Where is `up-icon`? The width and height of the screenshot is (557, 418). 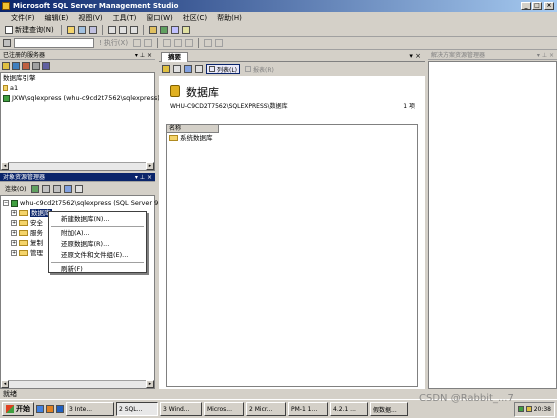 up-icon is located at coordinates (166, 69).